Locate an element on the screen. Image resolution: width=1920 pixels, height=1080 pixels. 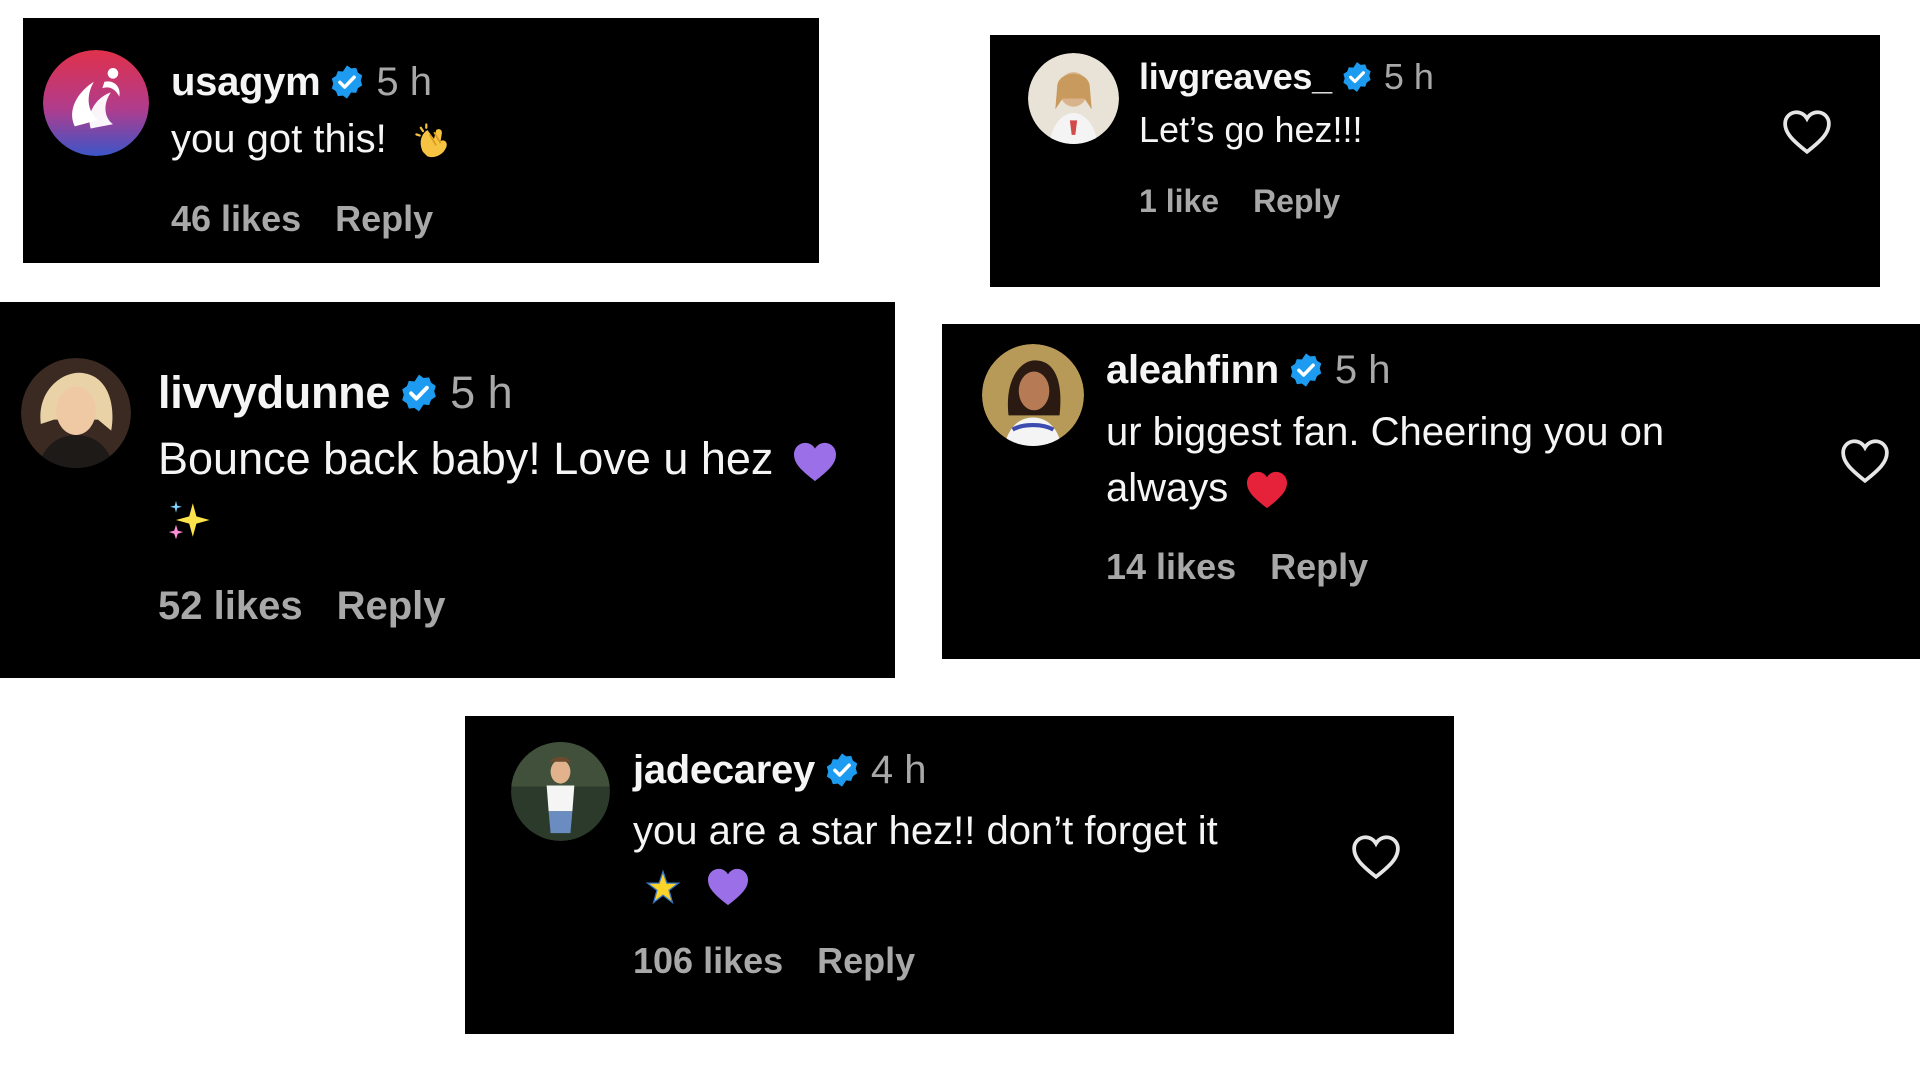
username: jadecarey is located at coordinates (724, 770).